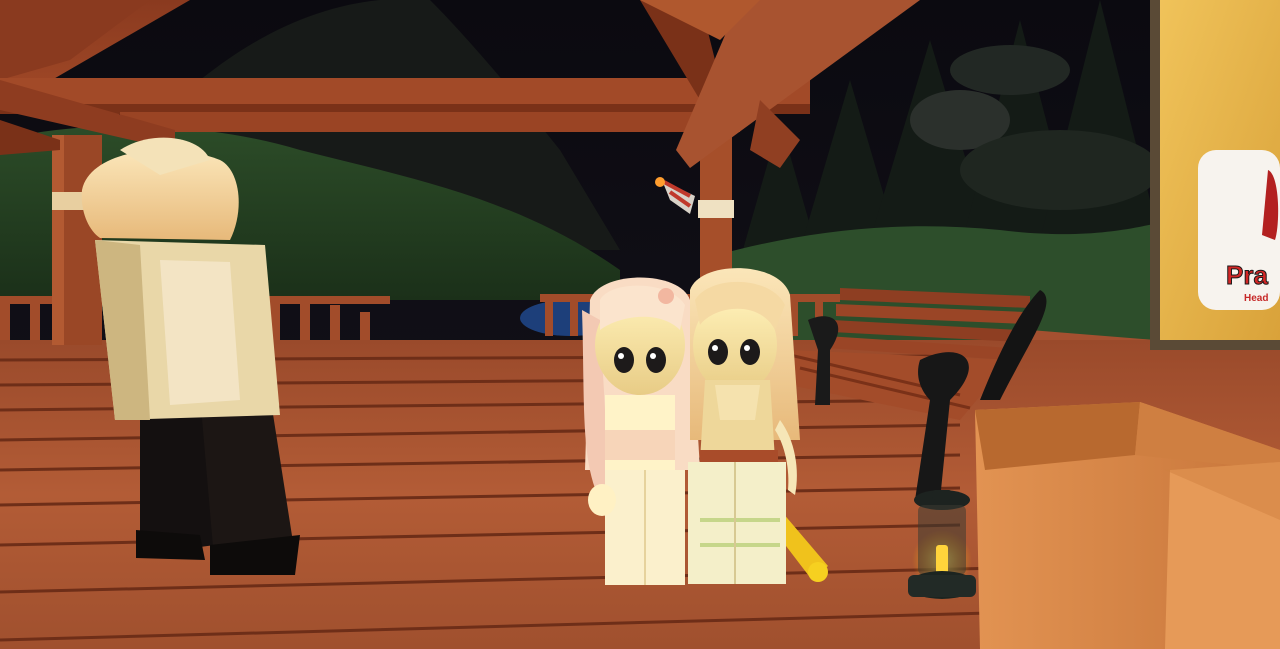  What do you see at coordinates (77, 240) in the screenshot?
I see `gazebo-post-left` at bounding box center [77, 240].